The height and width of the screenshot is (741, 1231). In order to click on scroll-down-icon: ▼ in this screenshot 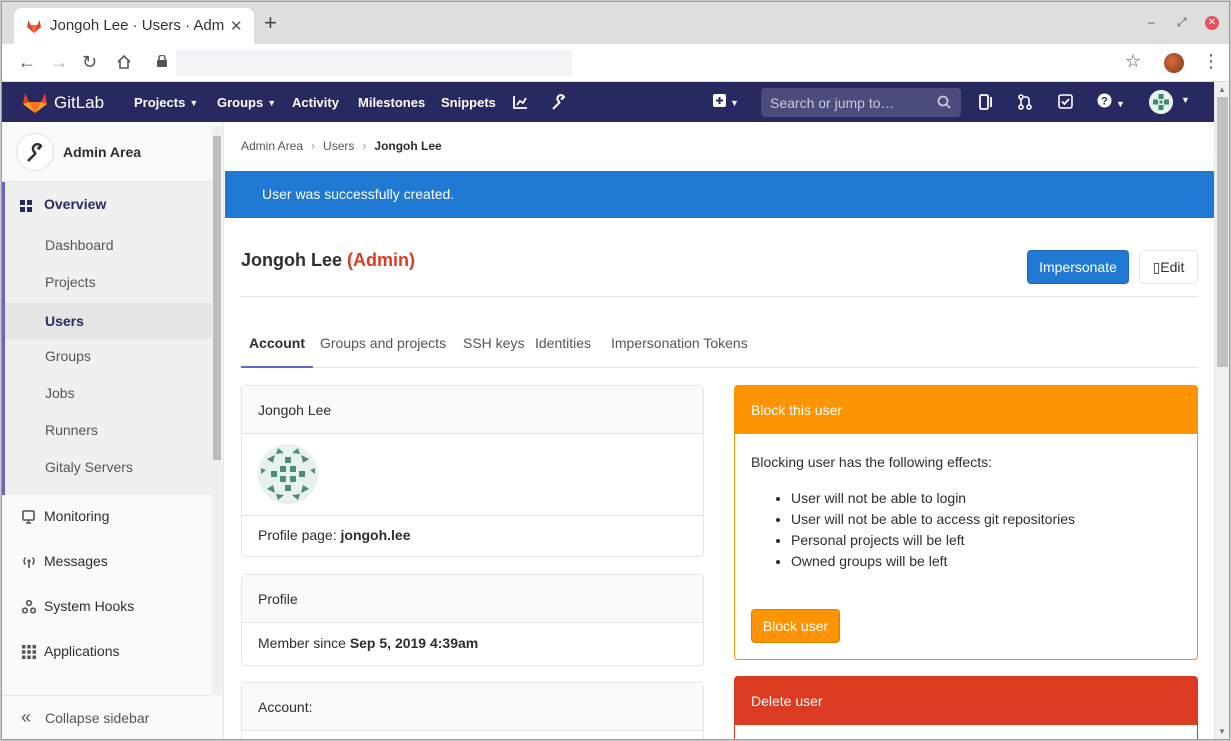, I will do `click(1222, 731)`.